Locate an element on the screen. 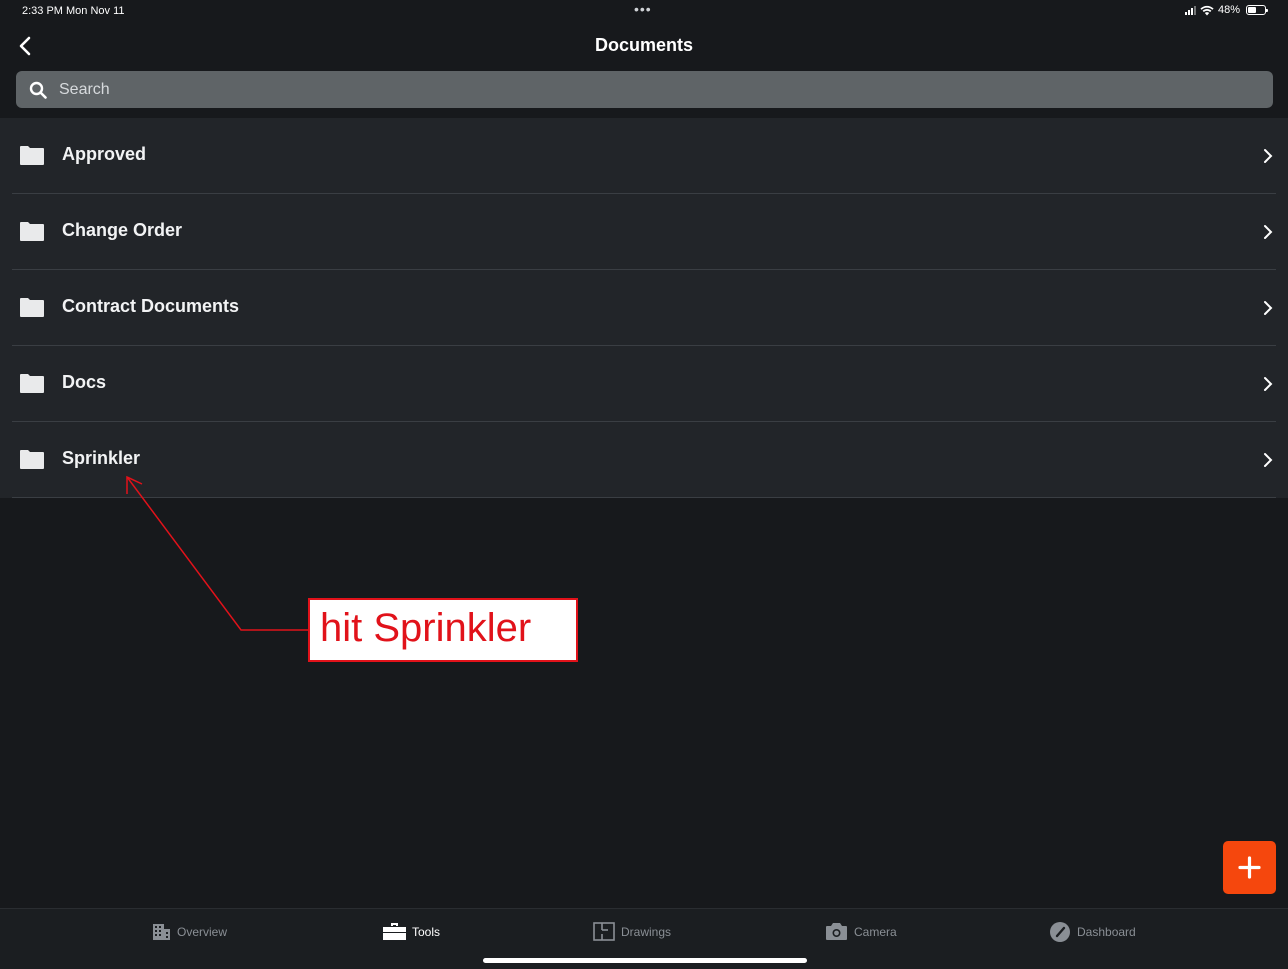 Image resolution: width=1288 pixels, height=969 pixels. annotation-callout: hit Sprinkler is located at coordinates (443, 630).